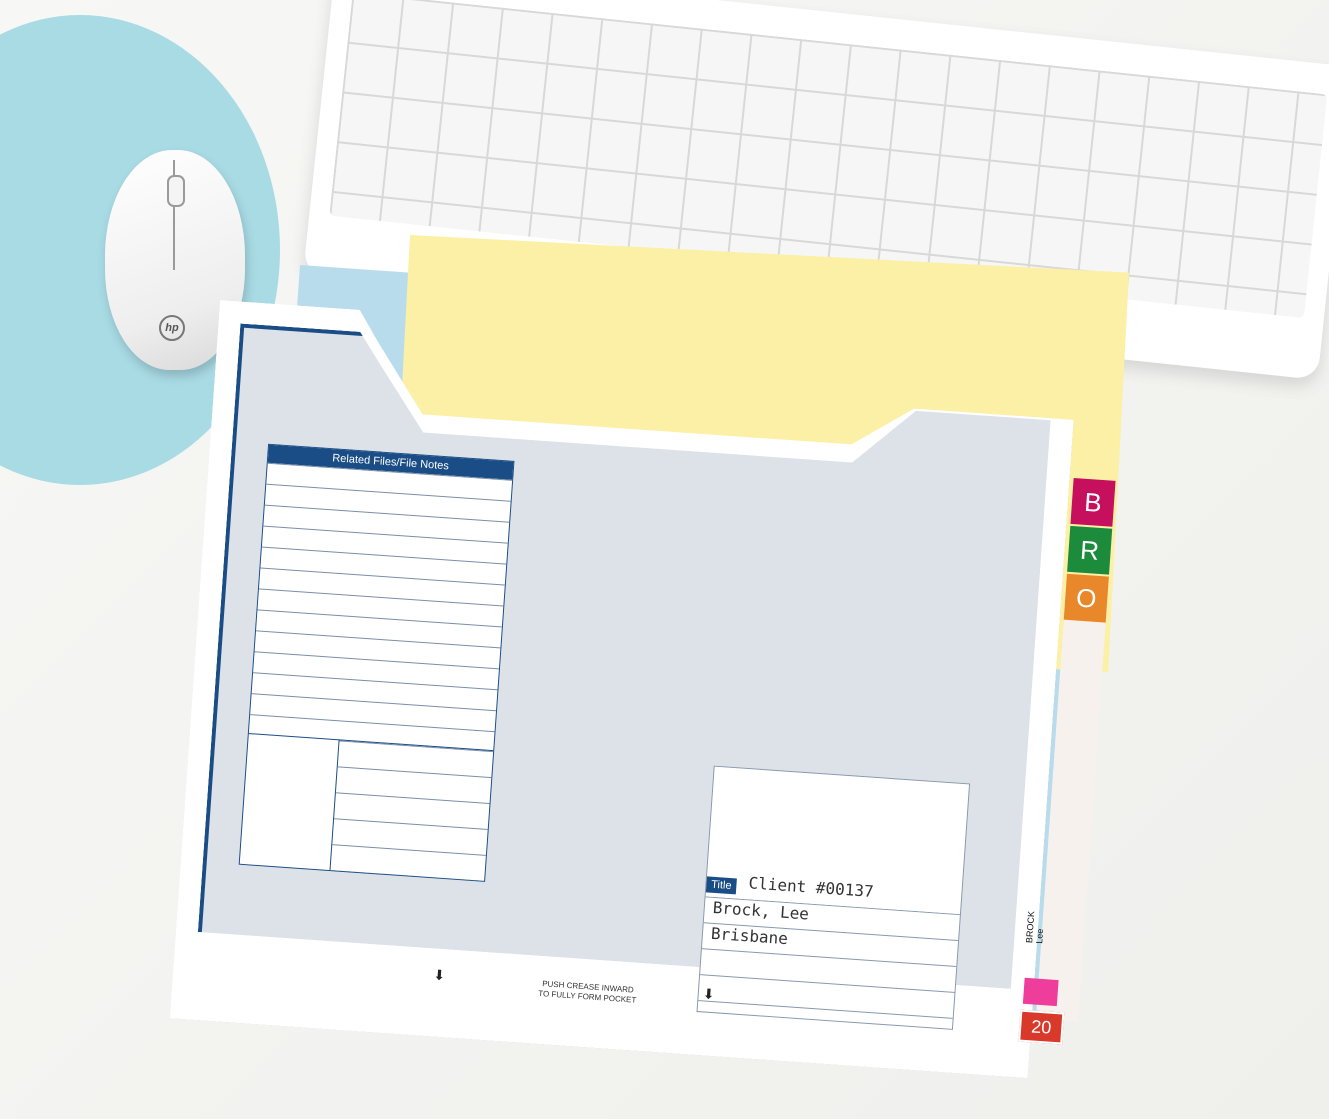 The width and height of the screenshot is (1329, 1119). Describe the element at coordinates (1041, 1027) in the screenshot. I see `year-tab: 20` at that location.